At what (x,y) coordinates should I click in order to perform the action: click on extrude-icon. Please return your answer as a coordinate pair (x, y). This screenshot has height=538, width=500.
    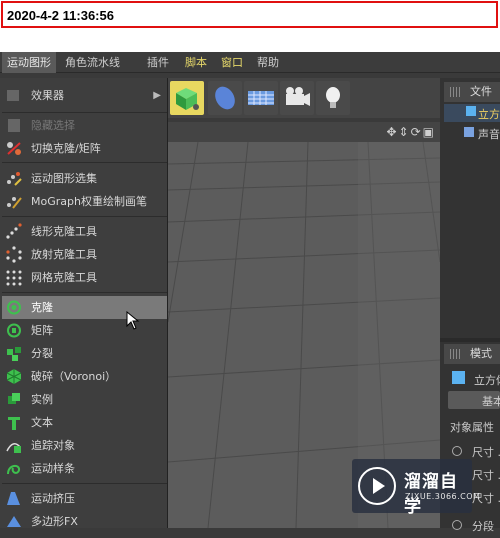
    Looking at the image, I should click on (14, 498).